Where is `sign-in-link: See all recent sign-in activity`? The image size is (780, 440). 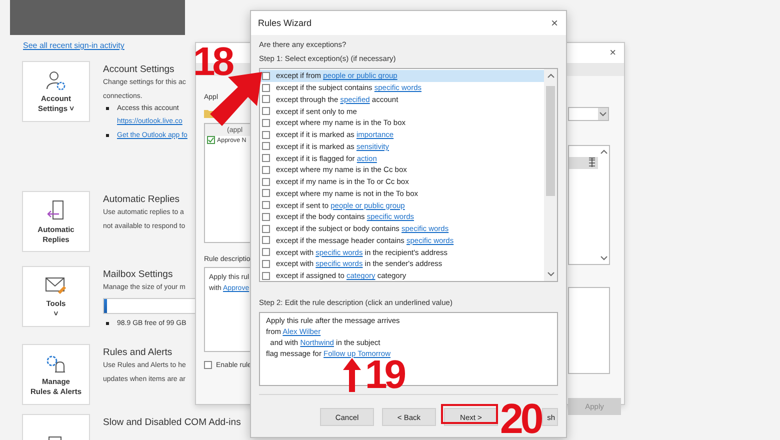
sign-in-link: See all recent sign-in activity is located at coordinates (73, 45).